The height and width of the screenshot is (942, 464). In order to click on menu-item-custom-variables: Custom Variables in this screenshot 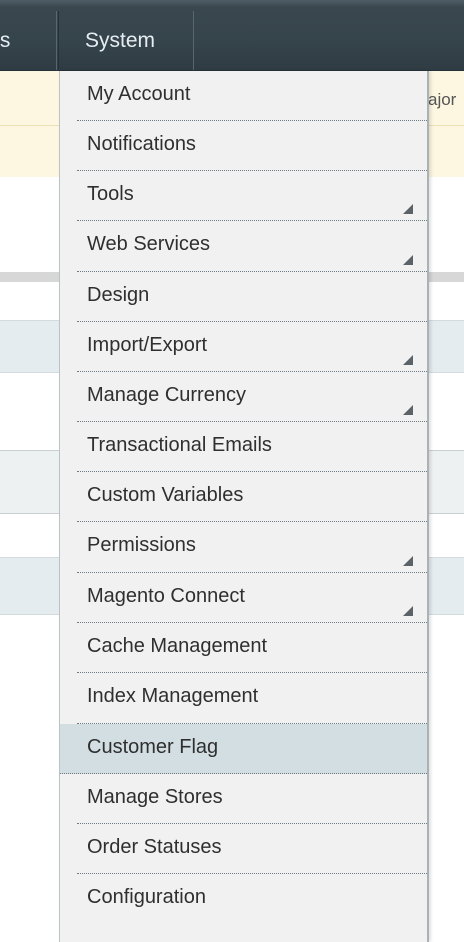, I will do `click(252, 497)`.